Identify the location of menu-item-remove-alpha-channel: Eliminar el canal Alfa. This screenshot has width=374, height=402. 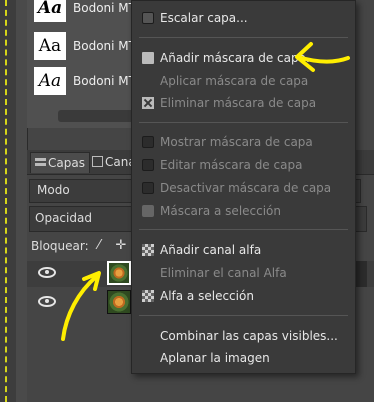
(243, 273).